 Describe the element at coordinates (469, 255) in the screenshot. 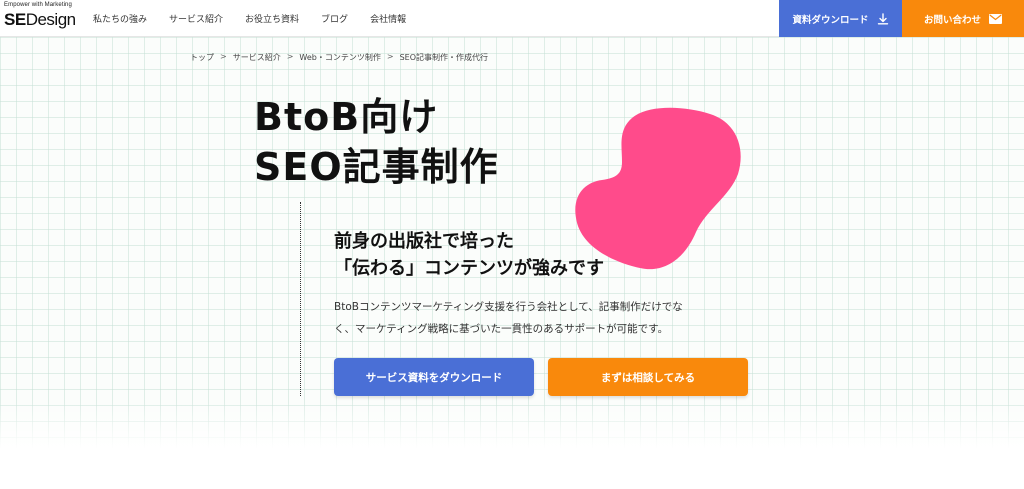

I see `hero-subtitle: 前身の出版社で培った 「伝わる」コンテンツが強みです` at that location.